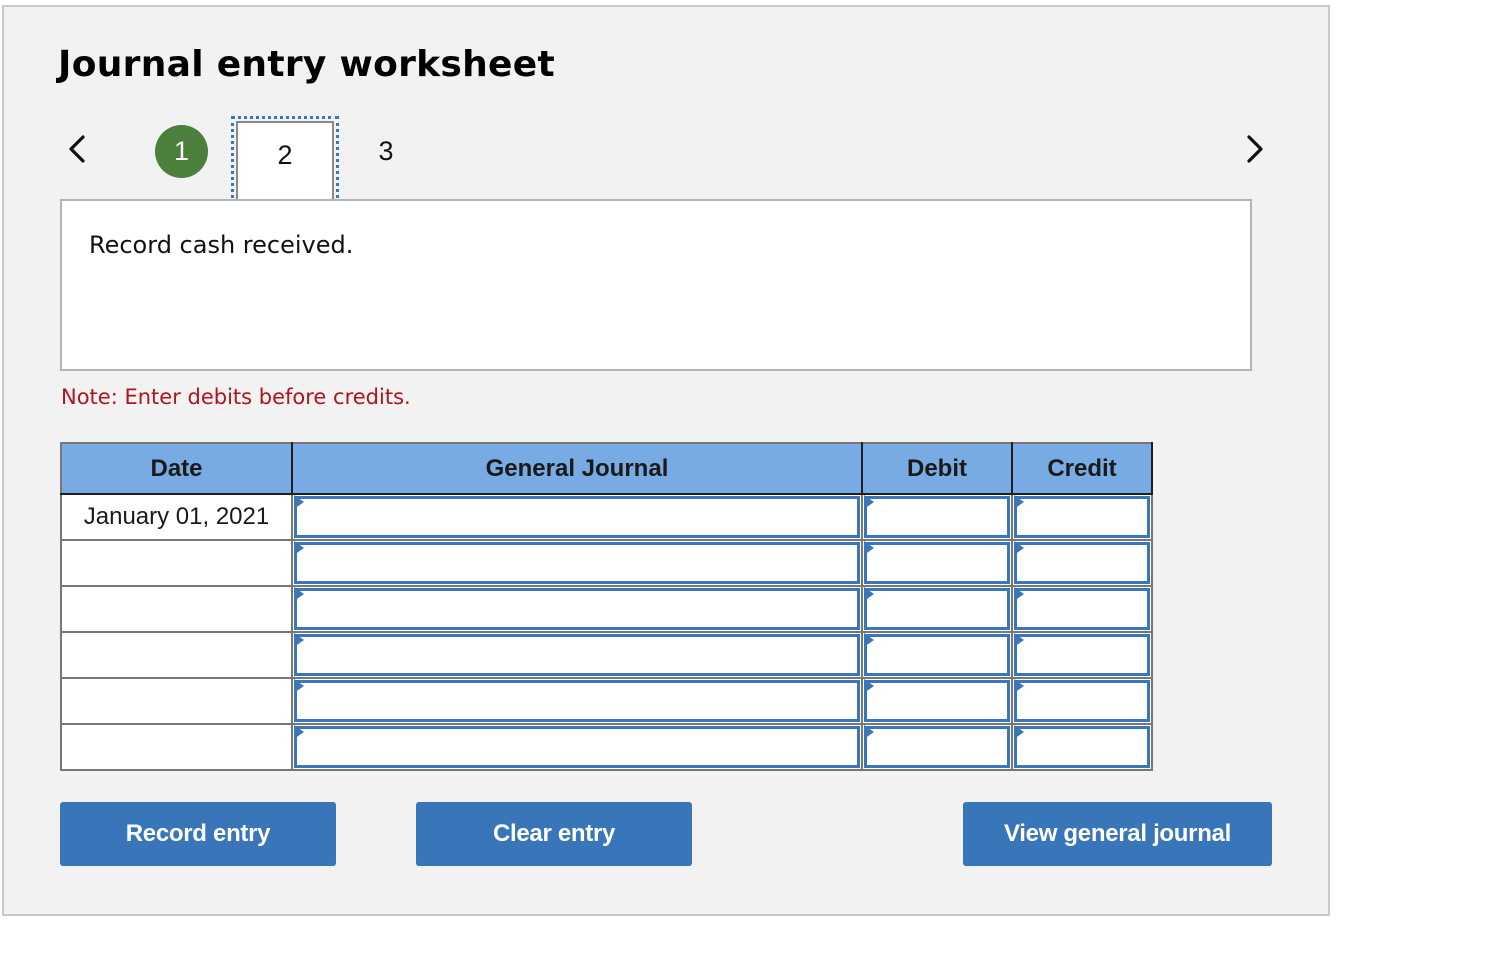 This screenshot has width=1504, height=960. Describe the element at coordinates (176, 517) in the screenshot. I see `date-cell: January 01, 2021` at that location.